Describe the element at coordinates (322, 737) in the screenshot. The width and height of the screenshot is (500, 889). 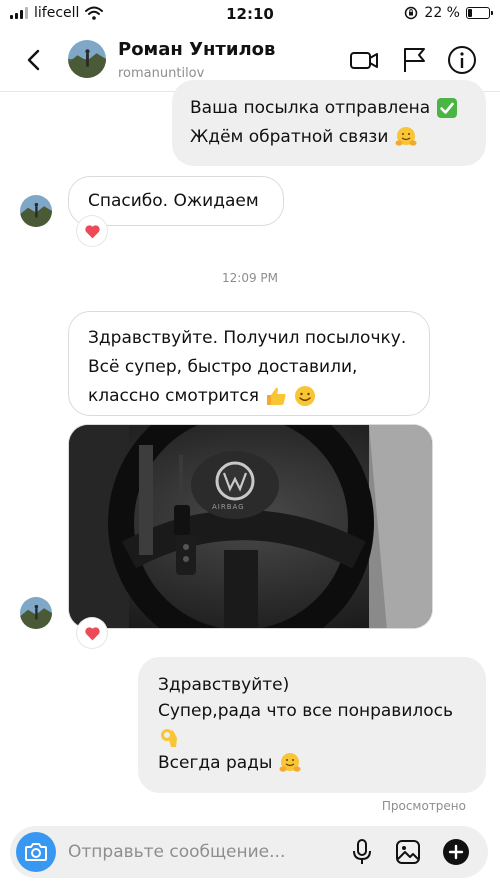
I see `message-line` at that location.